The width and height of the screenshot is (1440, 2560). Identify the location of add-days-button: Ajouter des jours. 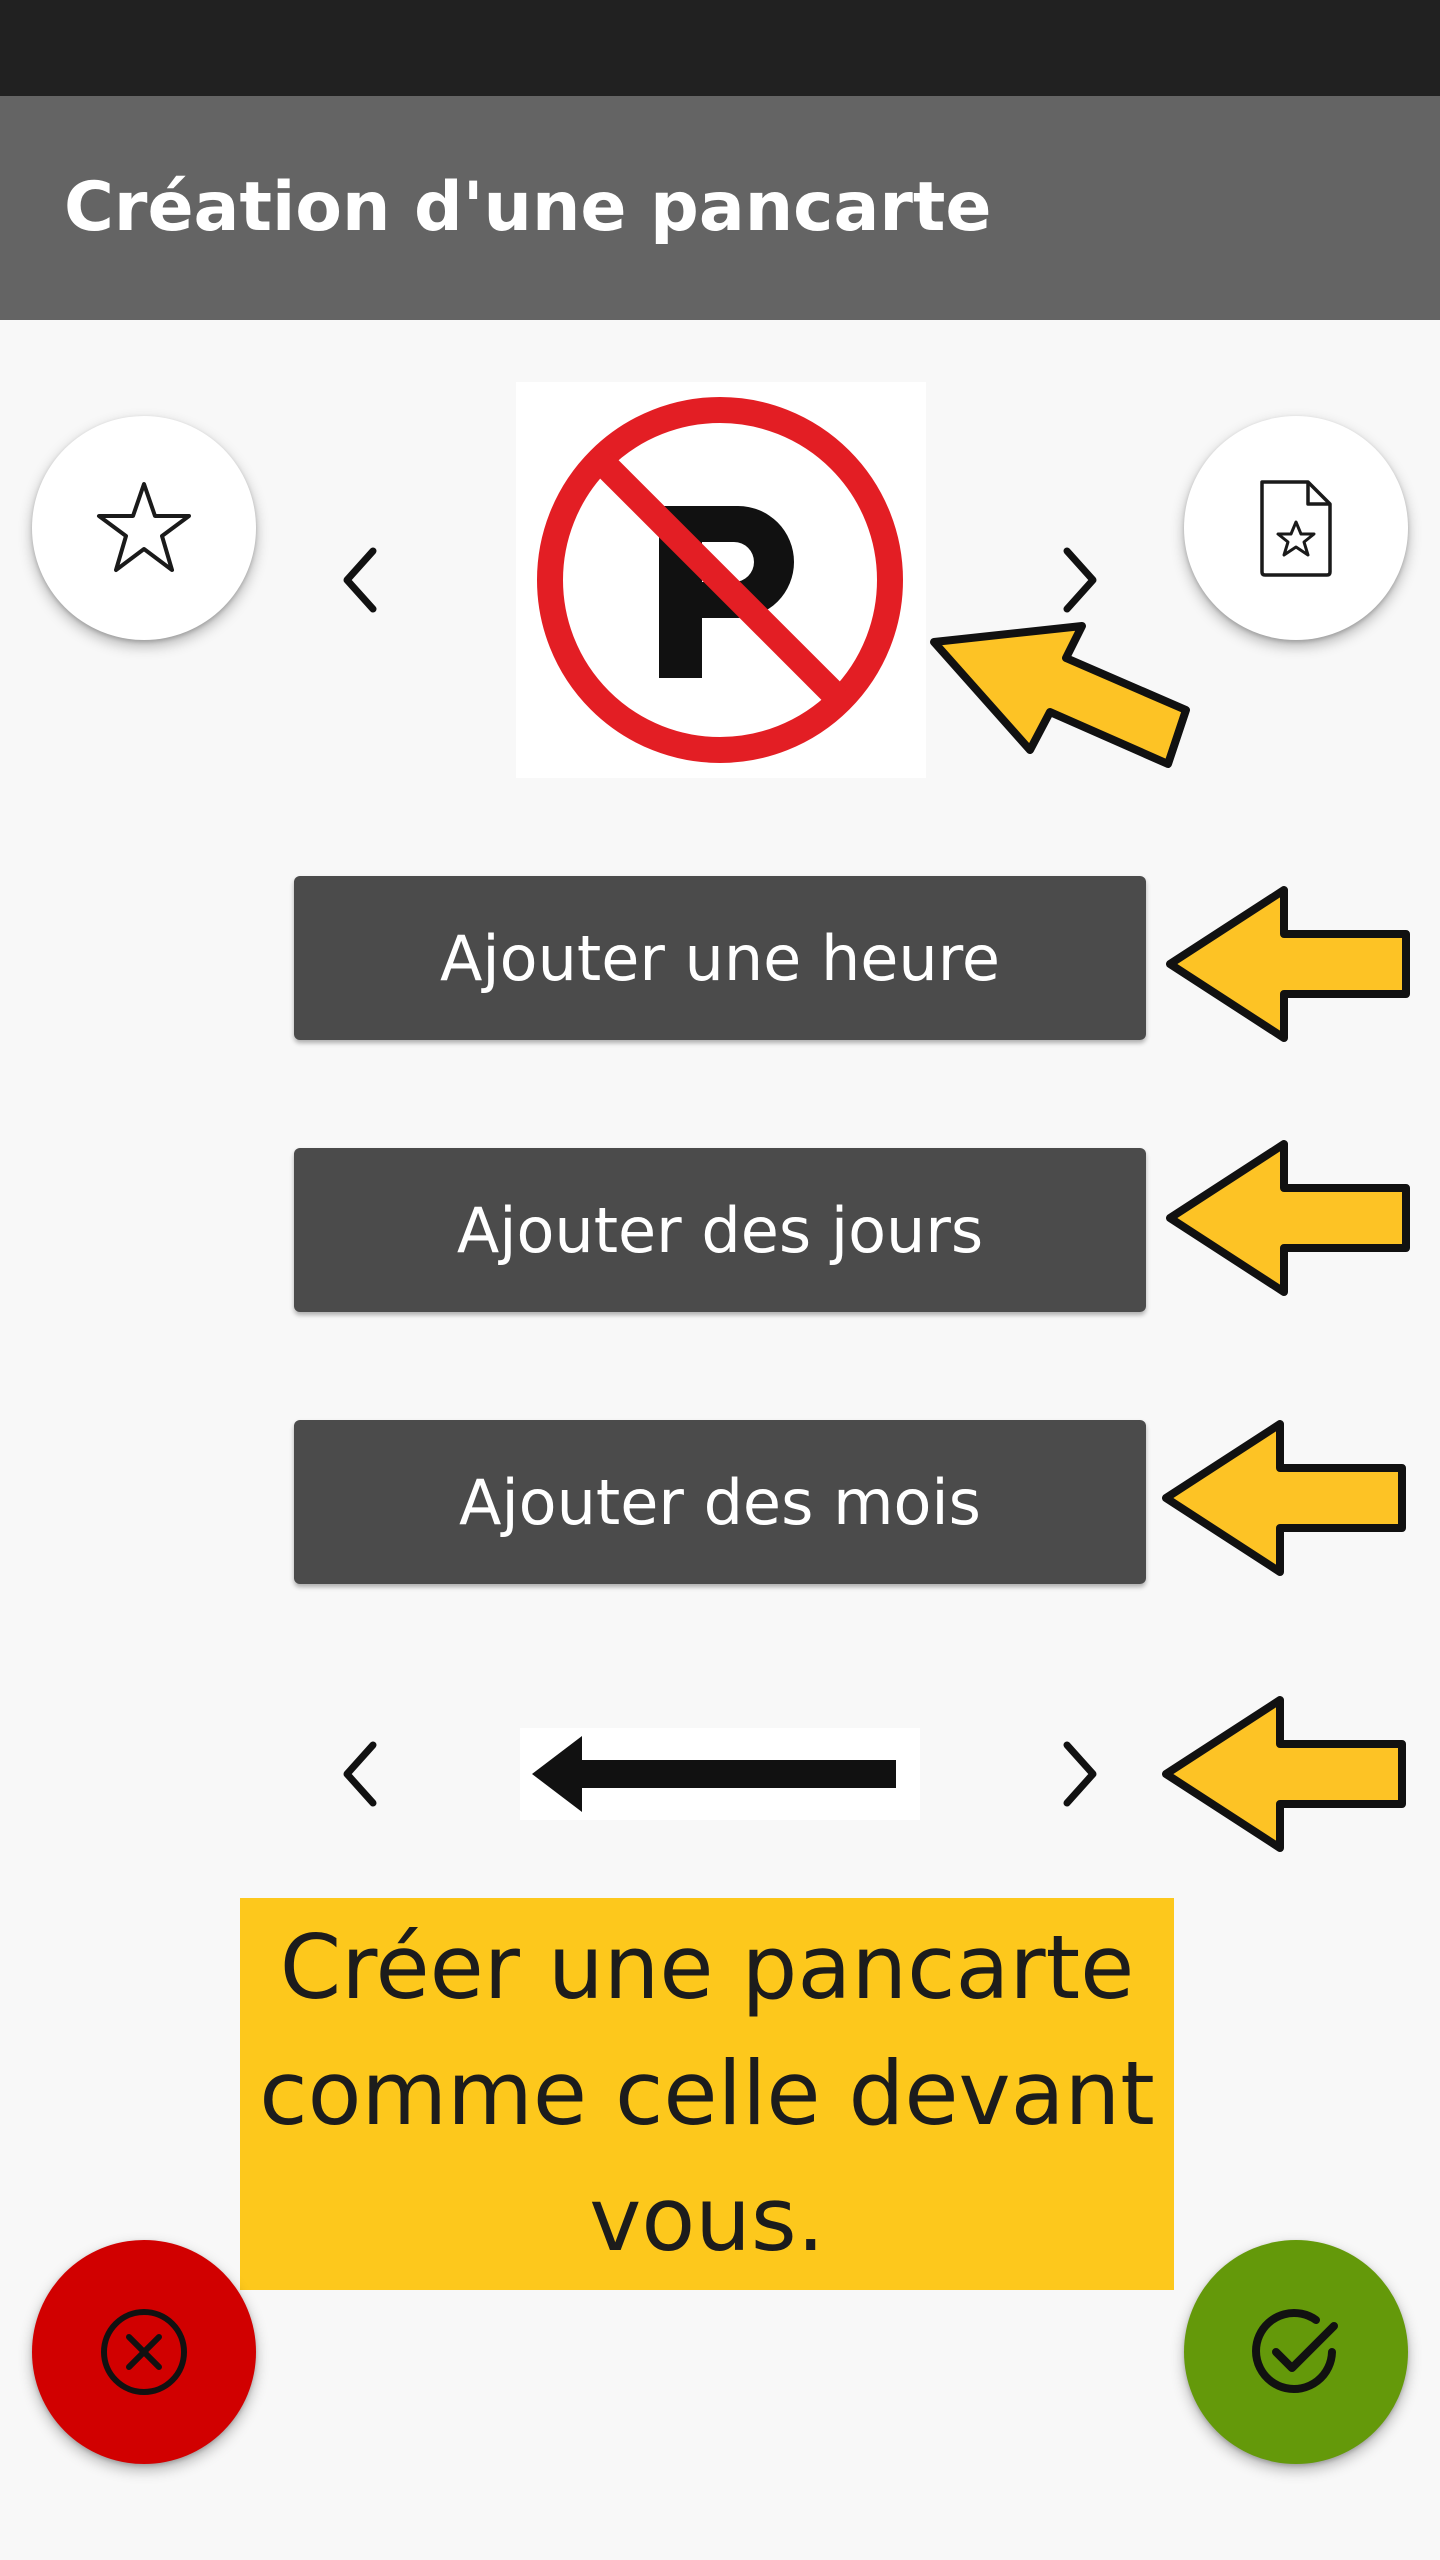
(720, 1230).